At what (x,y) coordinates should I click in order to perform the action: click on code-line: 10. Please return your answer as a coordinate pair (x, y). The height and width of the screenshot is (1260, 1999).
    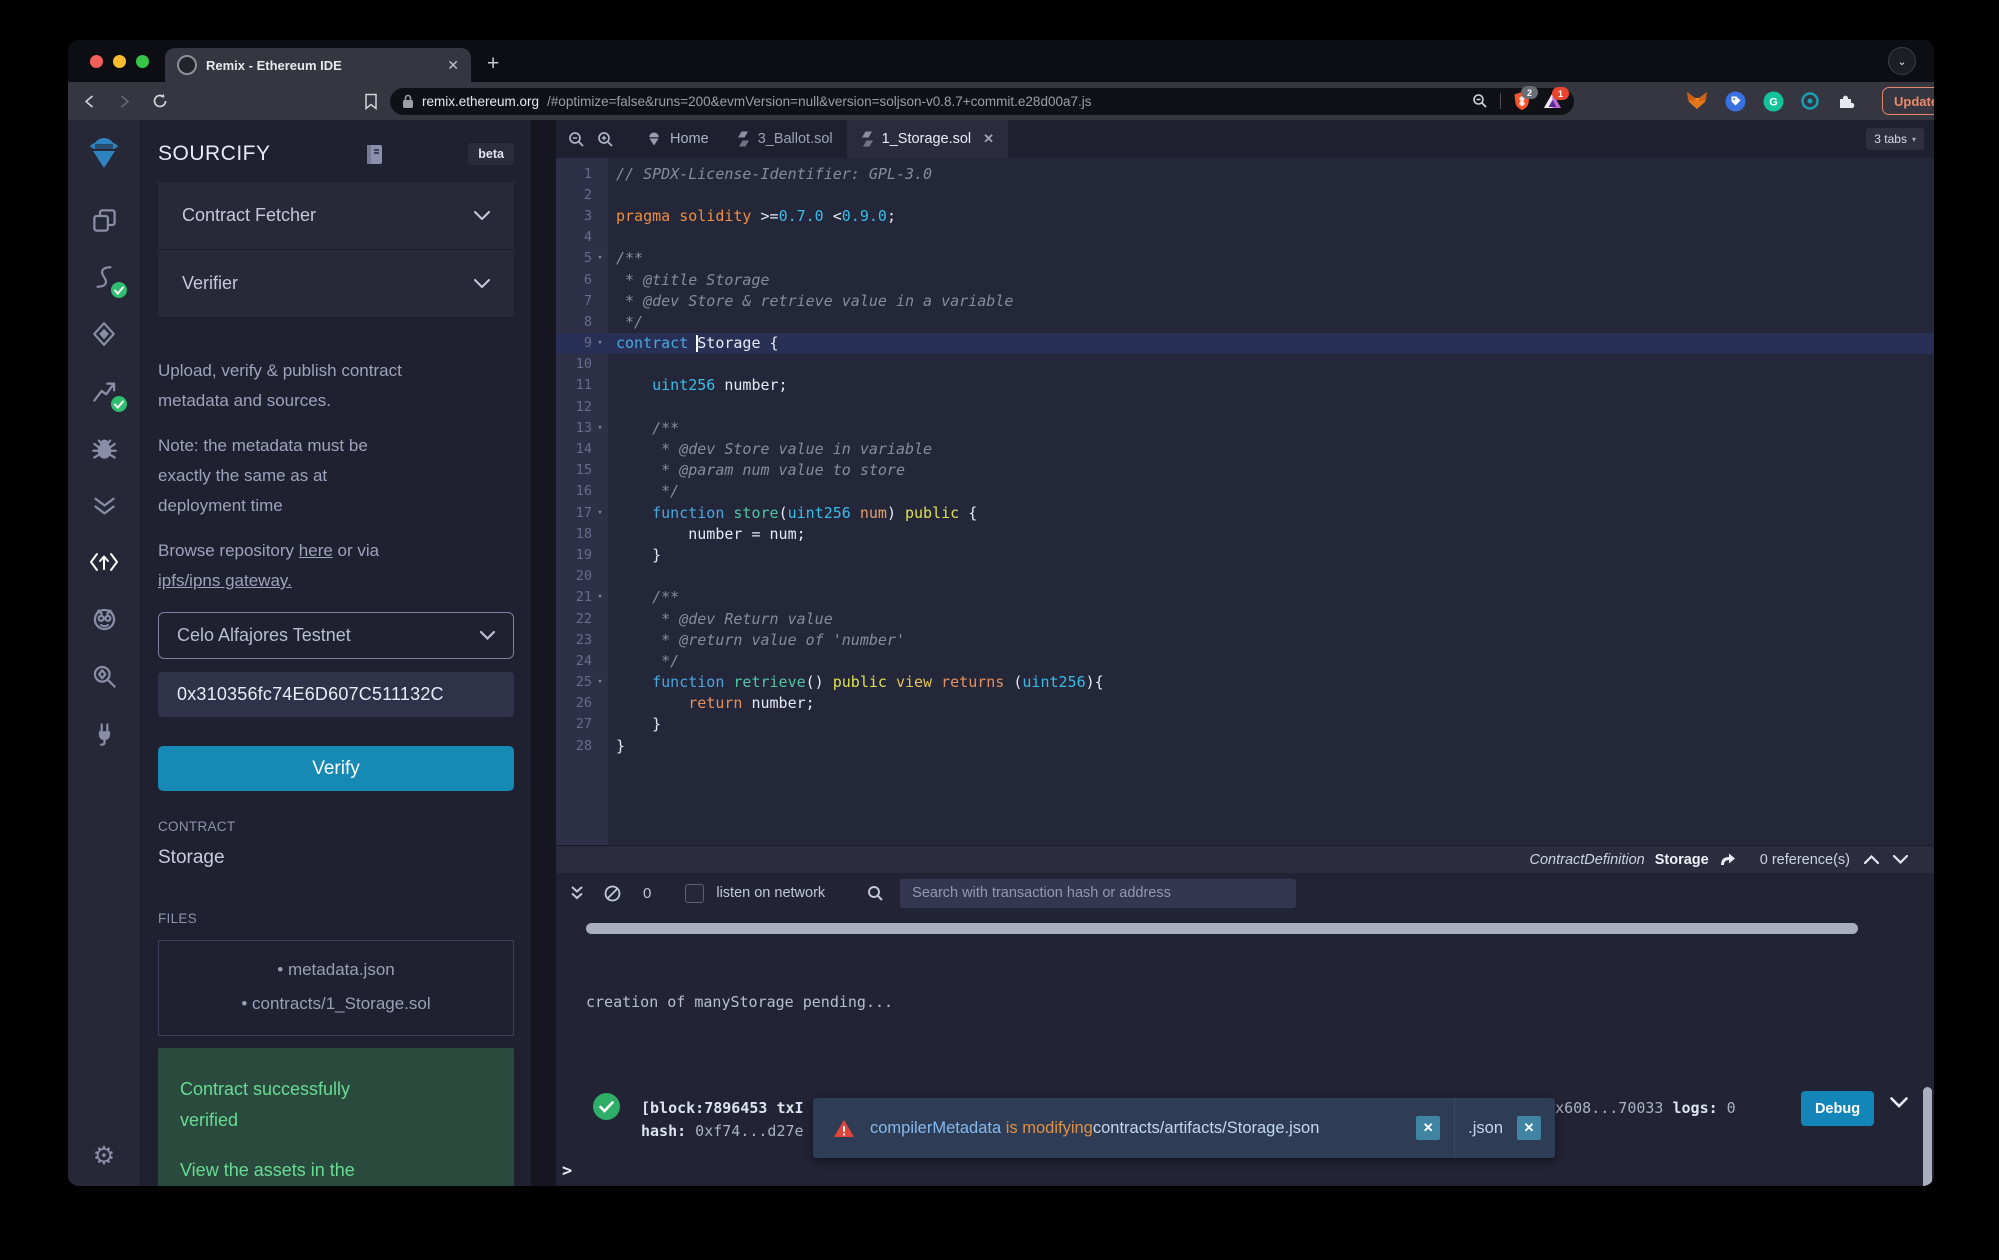
    Looking at the image, I should click on (1245, 364).